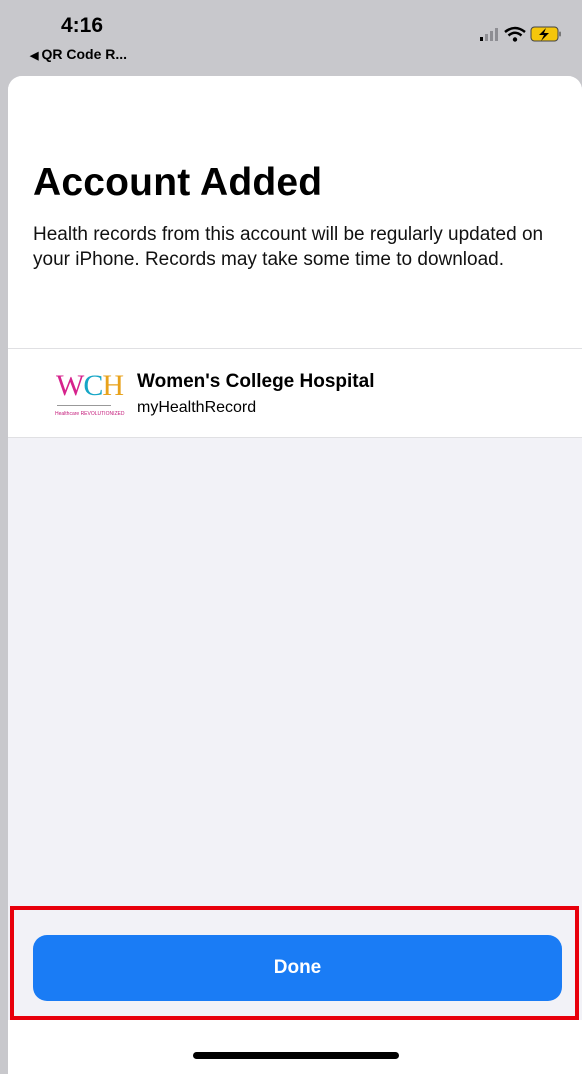 Image resolution: width=582 pixels, height=1074 pixels. Describe the element at coordinates (295, 1047) in the screenshot. I see `bottom-safe-area` at that location.